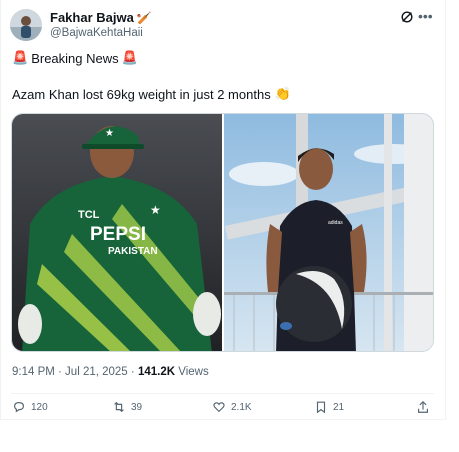 Image resolution: width=459 pixels, height=452 pixels. I want to click on bookmark-icon, so click(321, 407).